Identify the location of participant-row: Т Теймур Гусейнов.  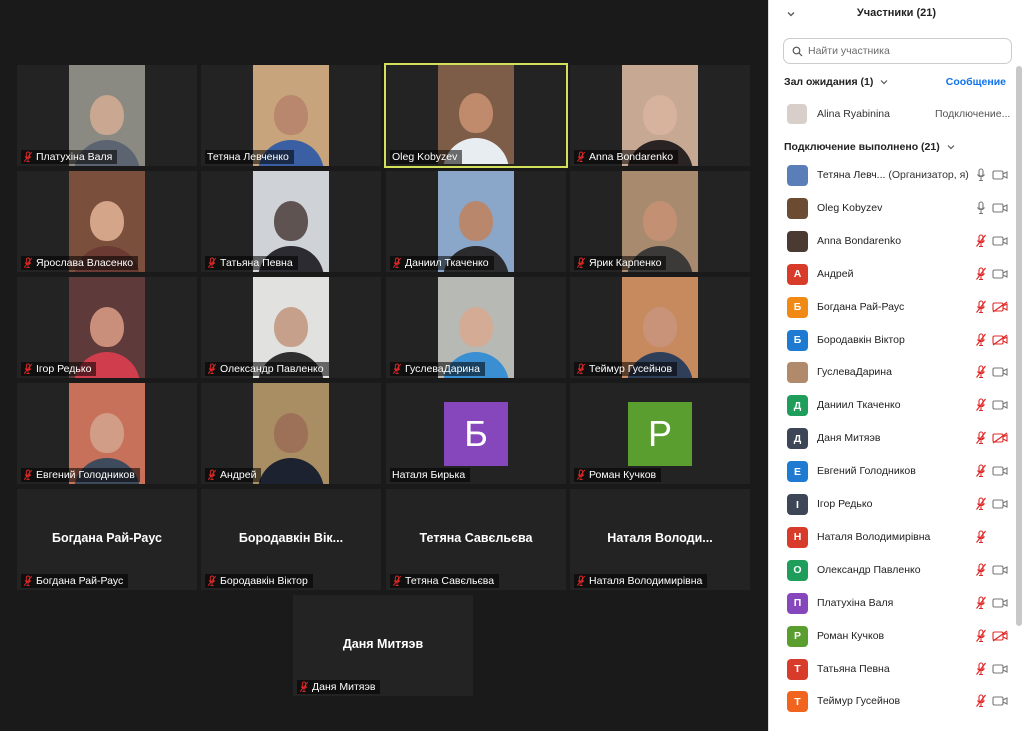
(893, 701).